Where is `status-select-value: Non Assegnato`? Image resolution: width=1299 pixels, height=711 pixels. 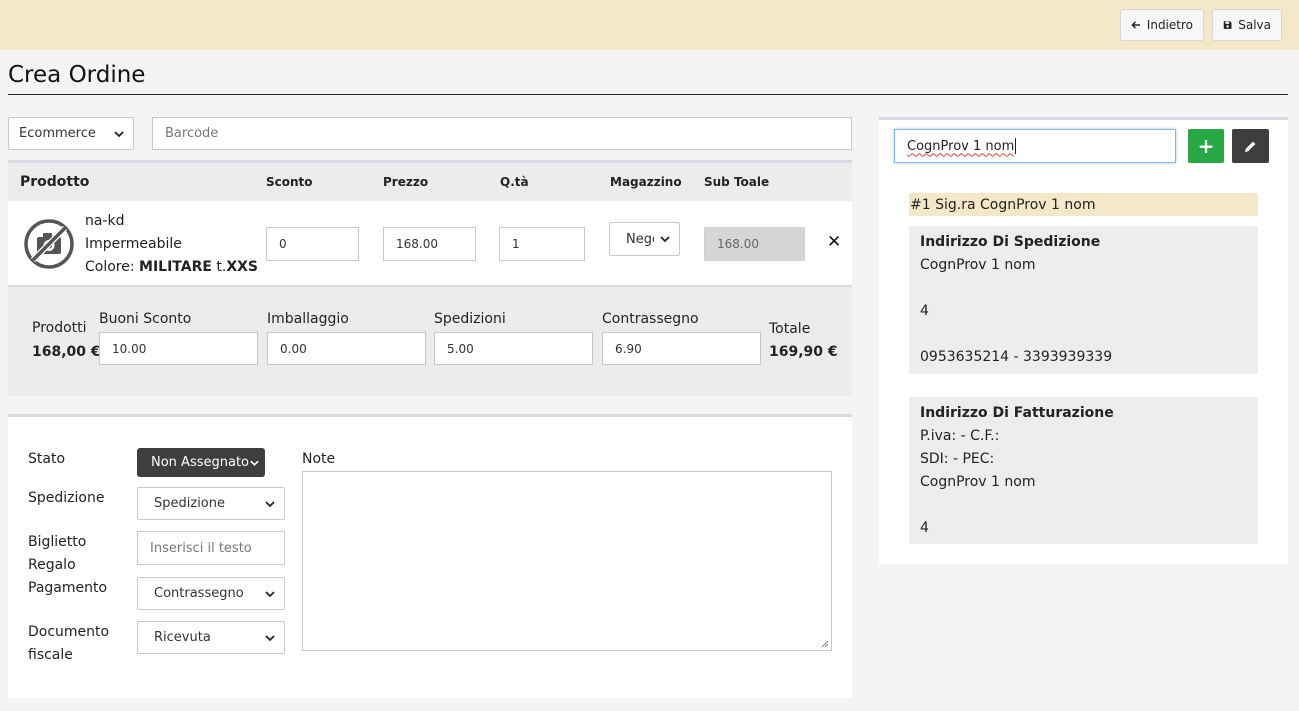 status-select-value: Non Assegnato is located at coordinates (200, 462).